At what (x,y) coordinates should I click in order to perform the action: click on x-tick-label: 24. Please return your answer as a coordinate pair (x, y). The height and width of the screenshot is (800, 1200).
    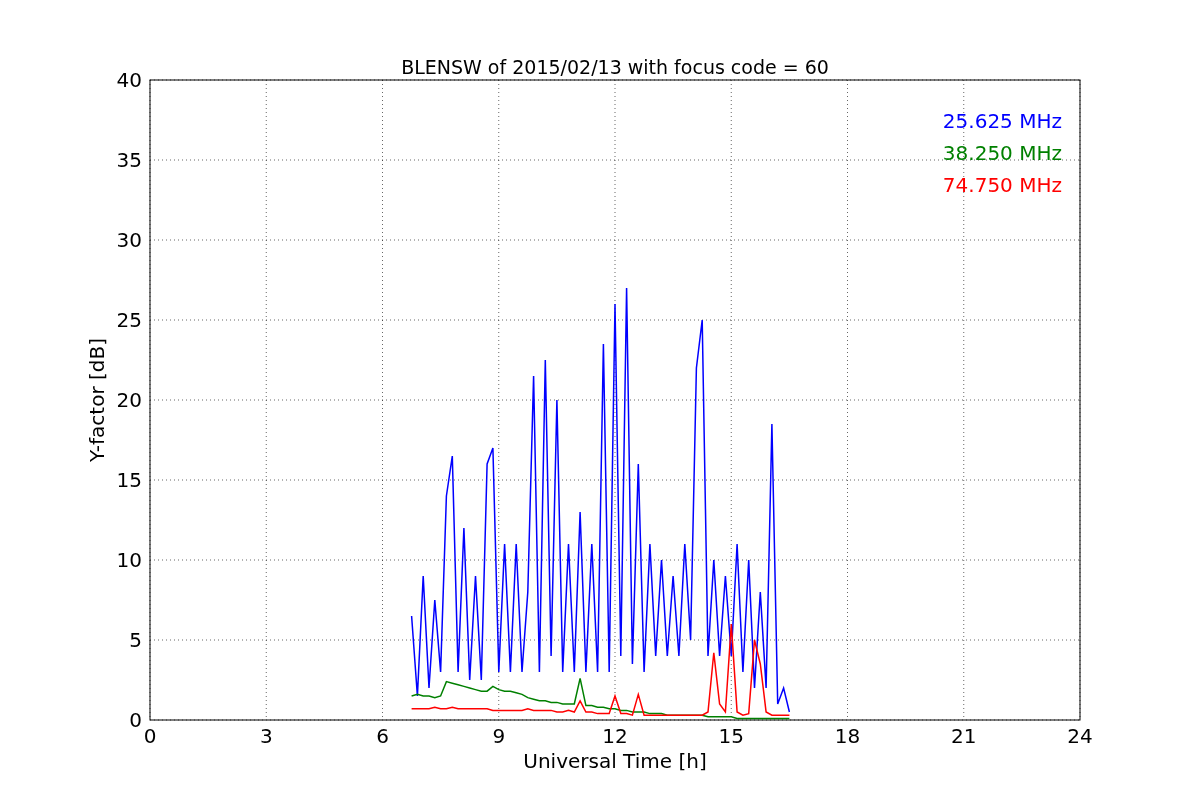
    Looking at the image, I should click on (1080, 736).